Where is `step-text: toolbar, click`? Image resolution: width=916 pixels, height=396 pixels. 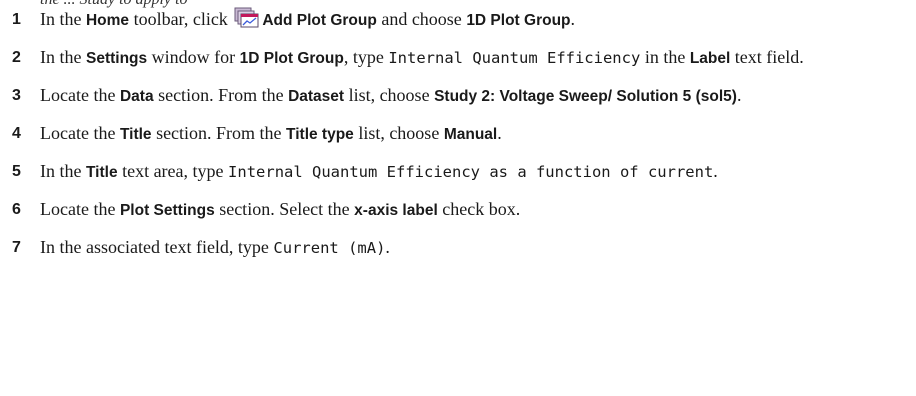
step-text: toolbar, click is located at coordinates (181, 19).